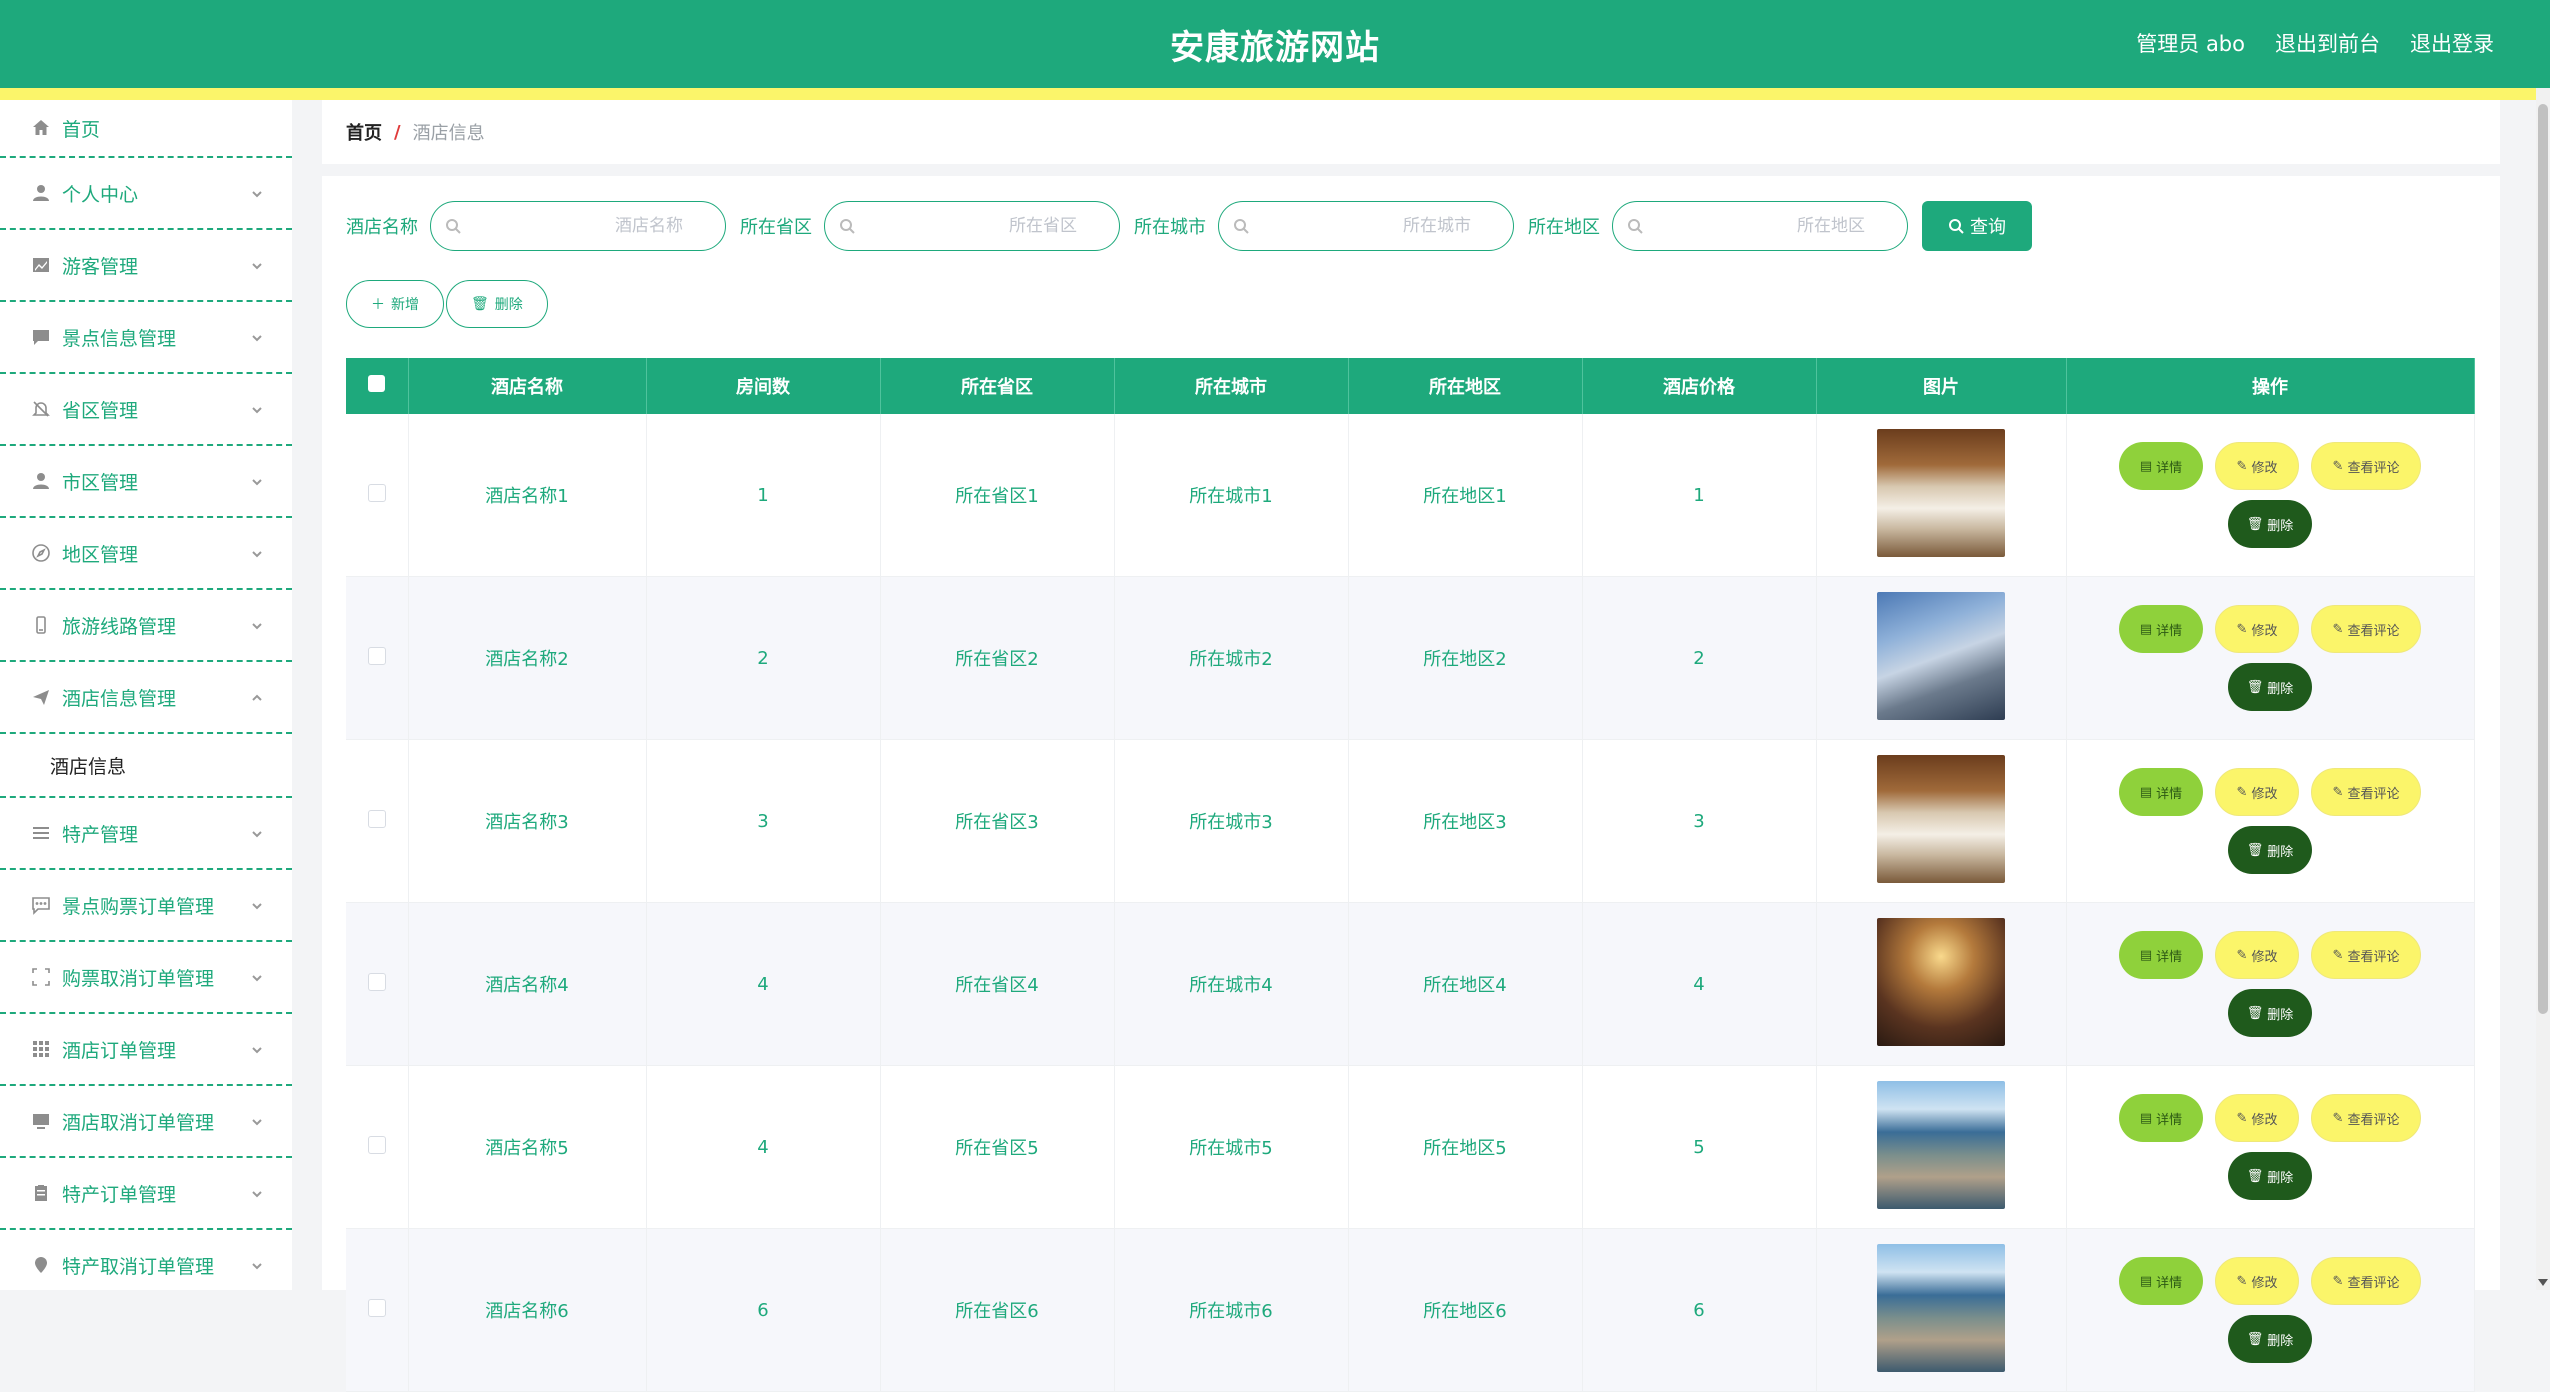 This screenshot has width=2550, height=1392. Describe the element at coordinates (2255, 850) in the screenshot. I see `trash-icon: 🗑` at that location.